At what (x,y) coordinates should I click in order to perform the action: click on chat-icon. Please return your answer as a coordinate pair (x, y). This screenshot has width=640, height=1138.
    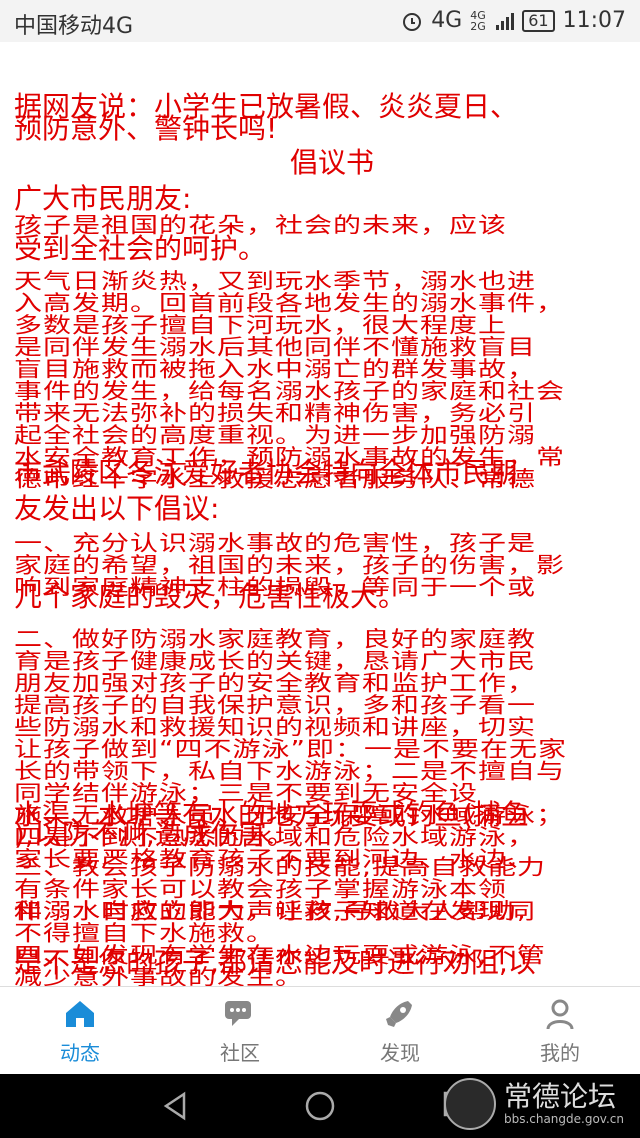
    Looking at the image, I should click on (238, 1013).